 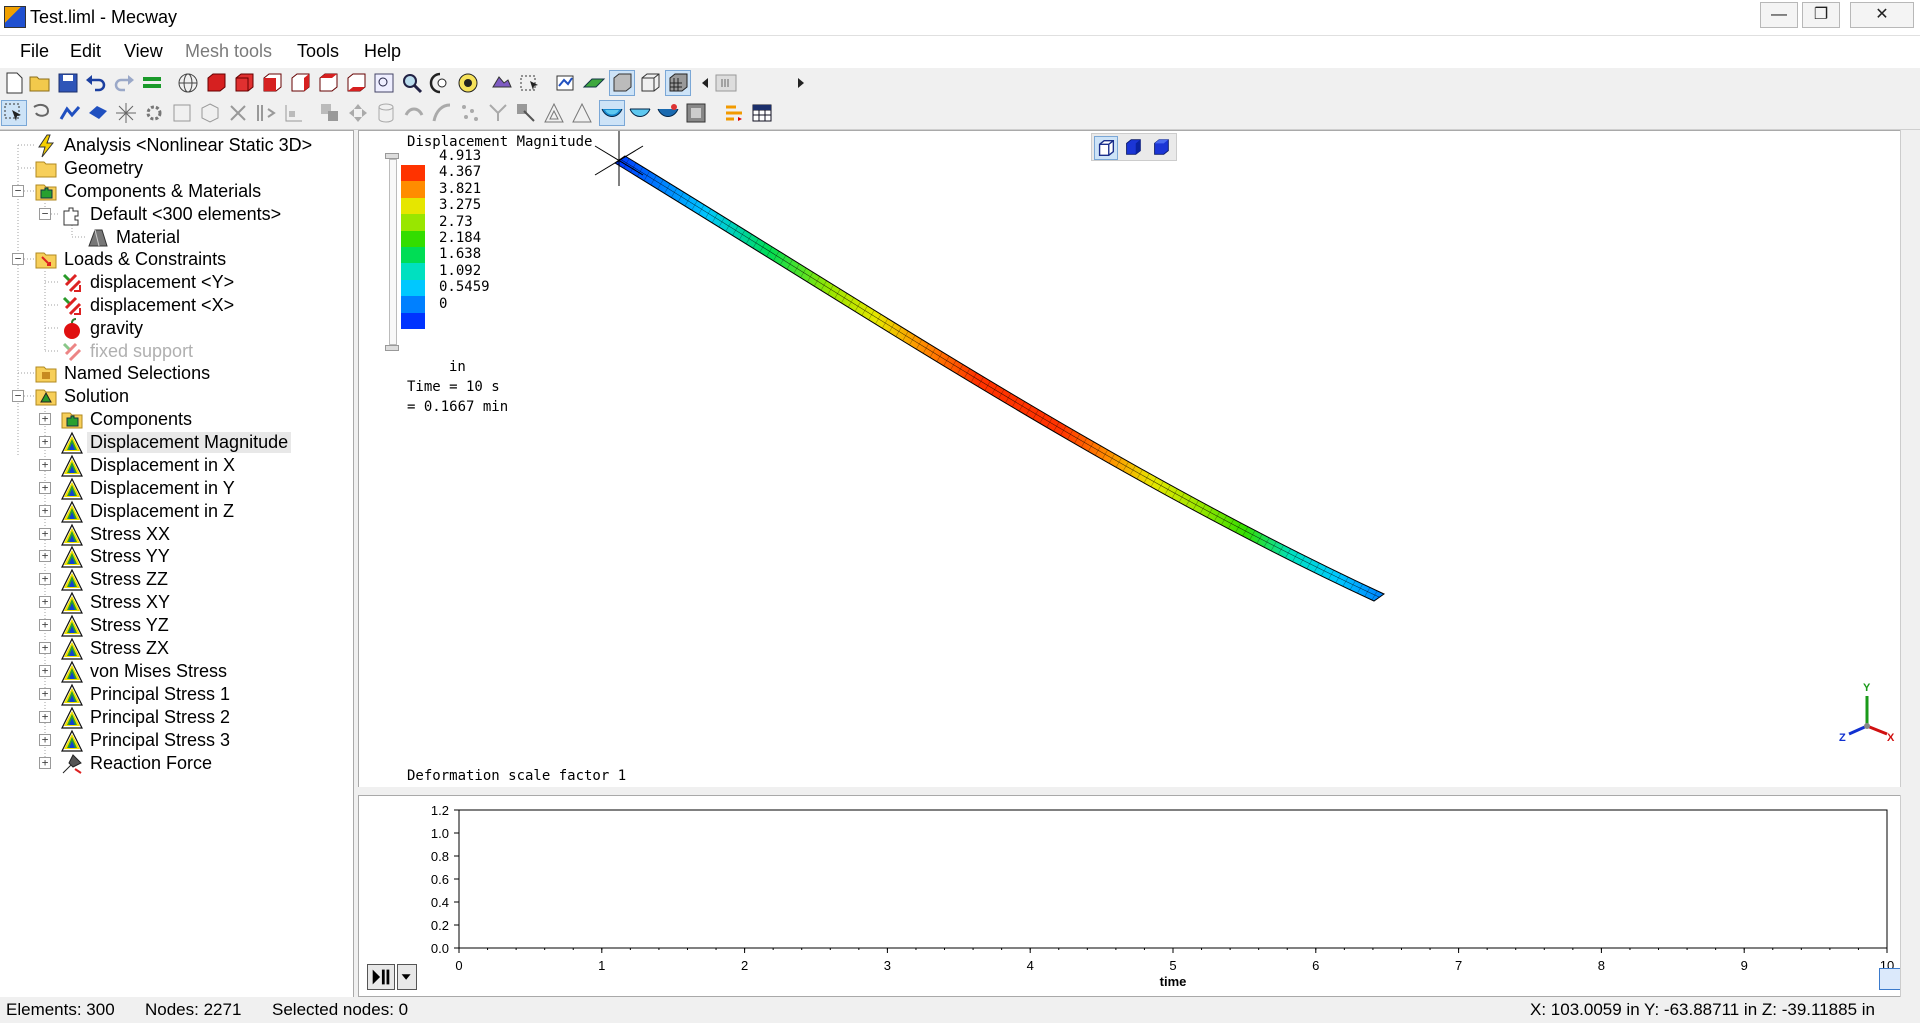 I want to click on table-icon, so click(x=762, y=113).